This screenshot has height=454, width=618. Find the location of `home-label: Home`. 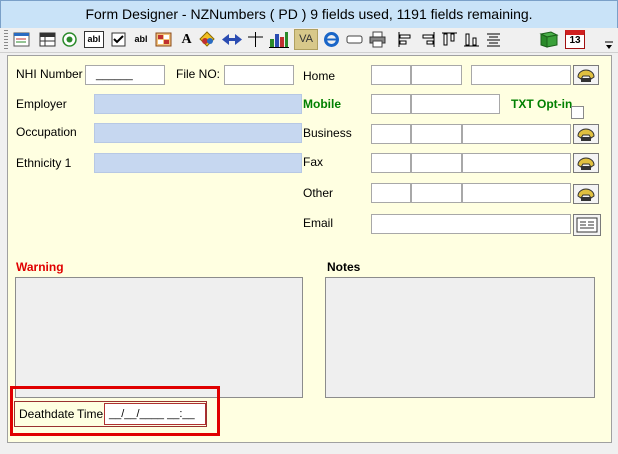

home-label: Home is located at coordinates (319, 76).